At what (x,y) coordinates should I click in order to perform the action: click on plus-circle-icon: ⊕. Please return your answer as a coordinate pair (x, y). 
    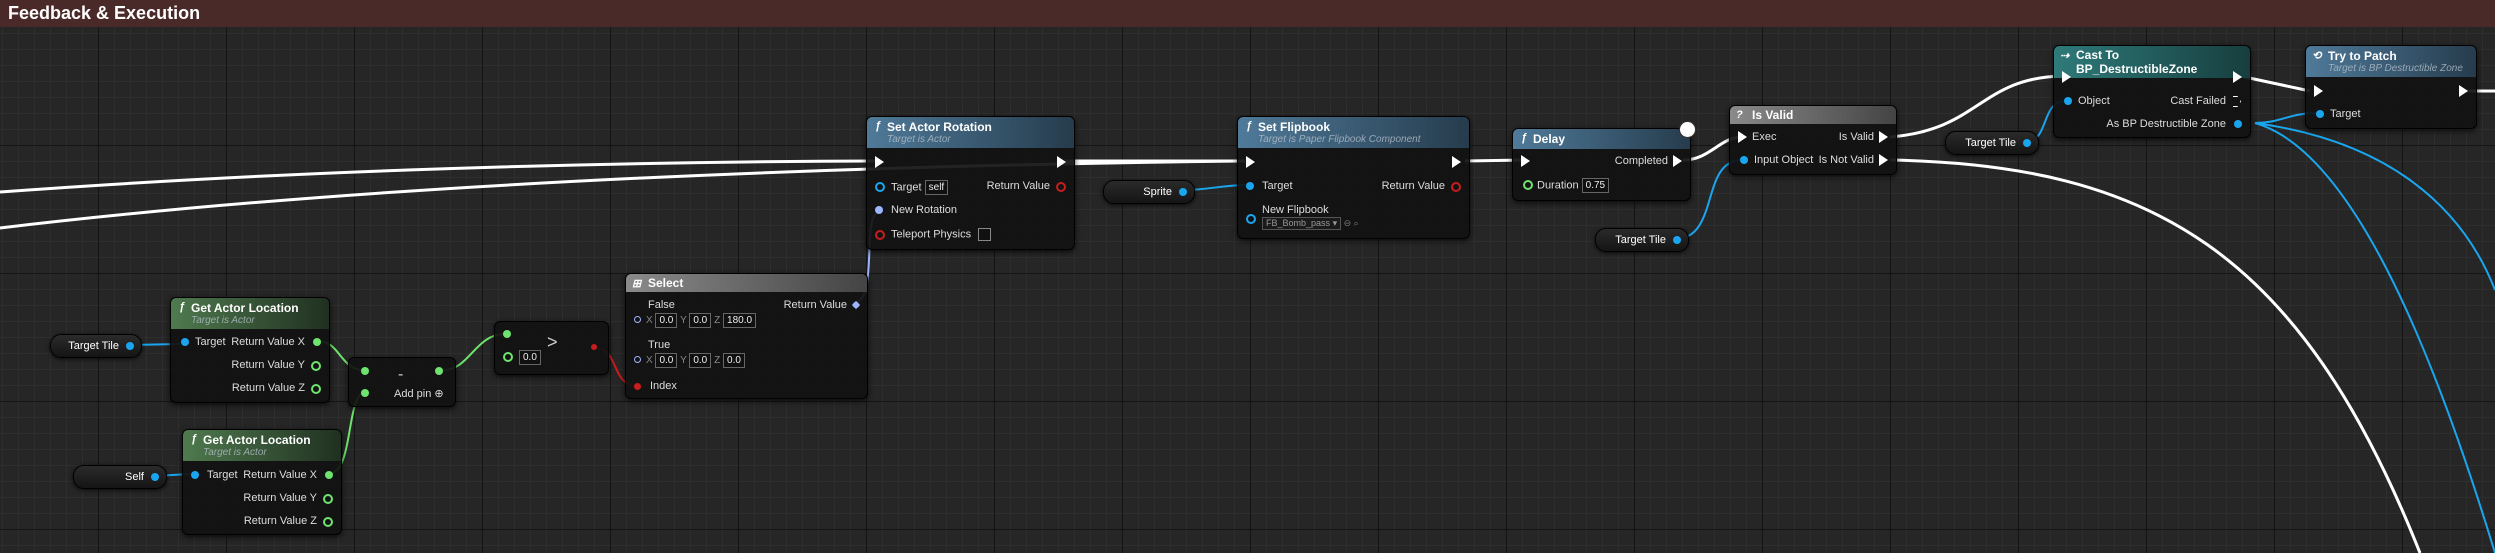
    Looking at the image, I should click on (439, 394).